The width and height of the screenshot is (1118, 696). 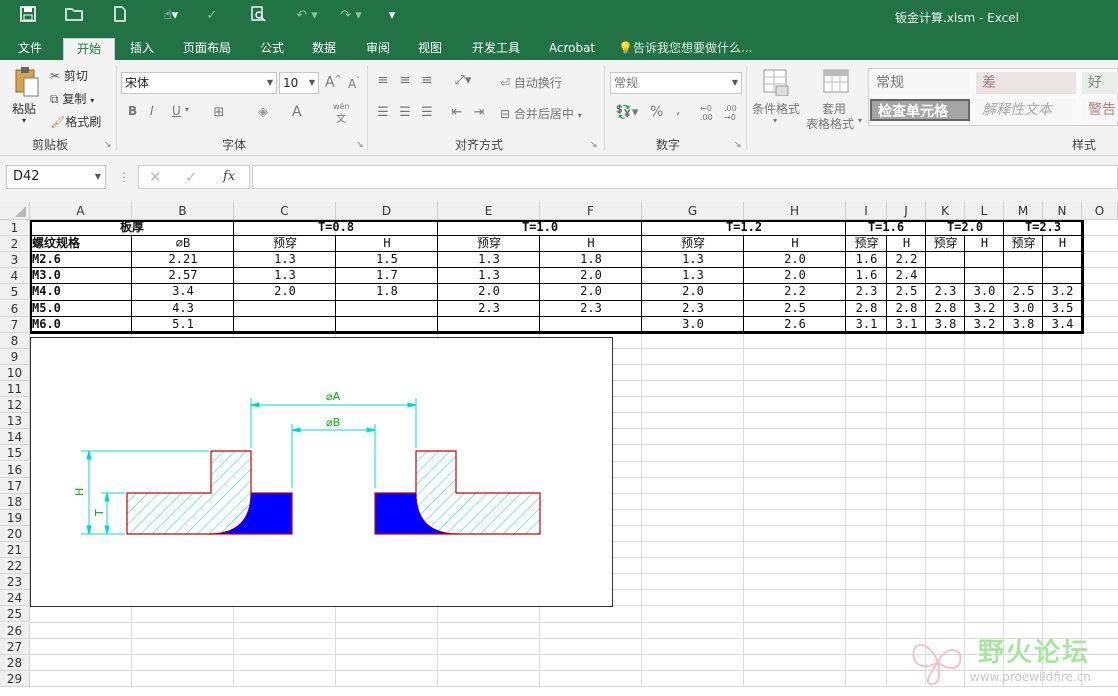 I want to click on font-launcher-icon: ↘, so click(x=360, y=145).